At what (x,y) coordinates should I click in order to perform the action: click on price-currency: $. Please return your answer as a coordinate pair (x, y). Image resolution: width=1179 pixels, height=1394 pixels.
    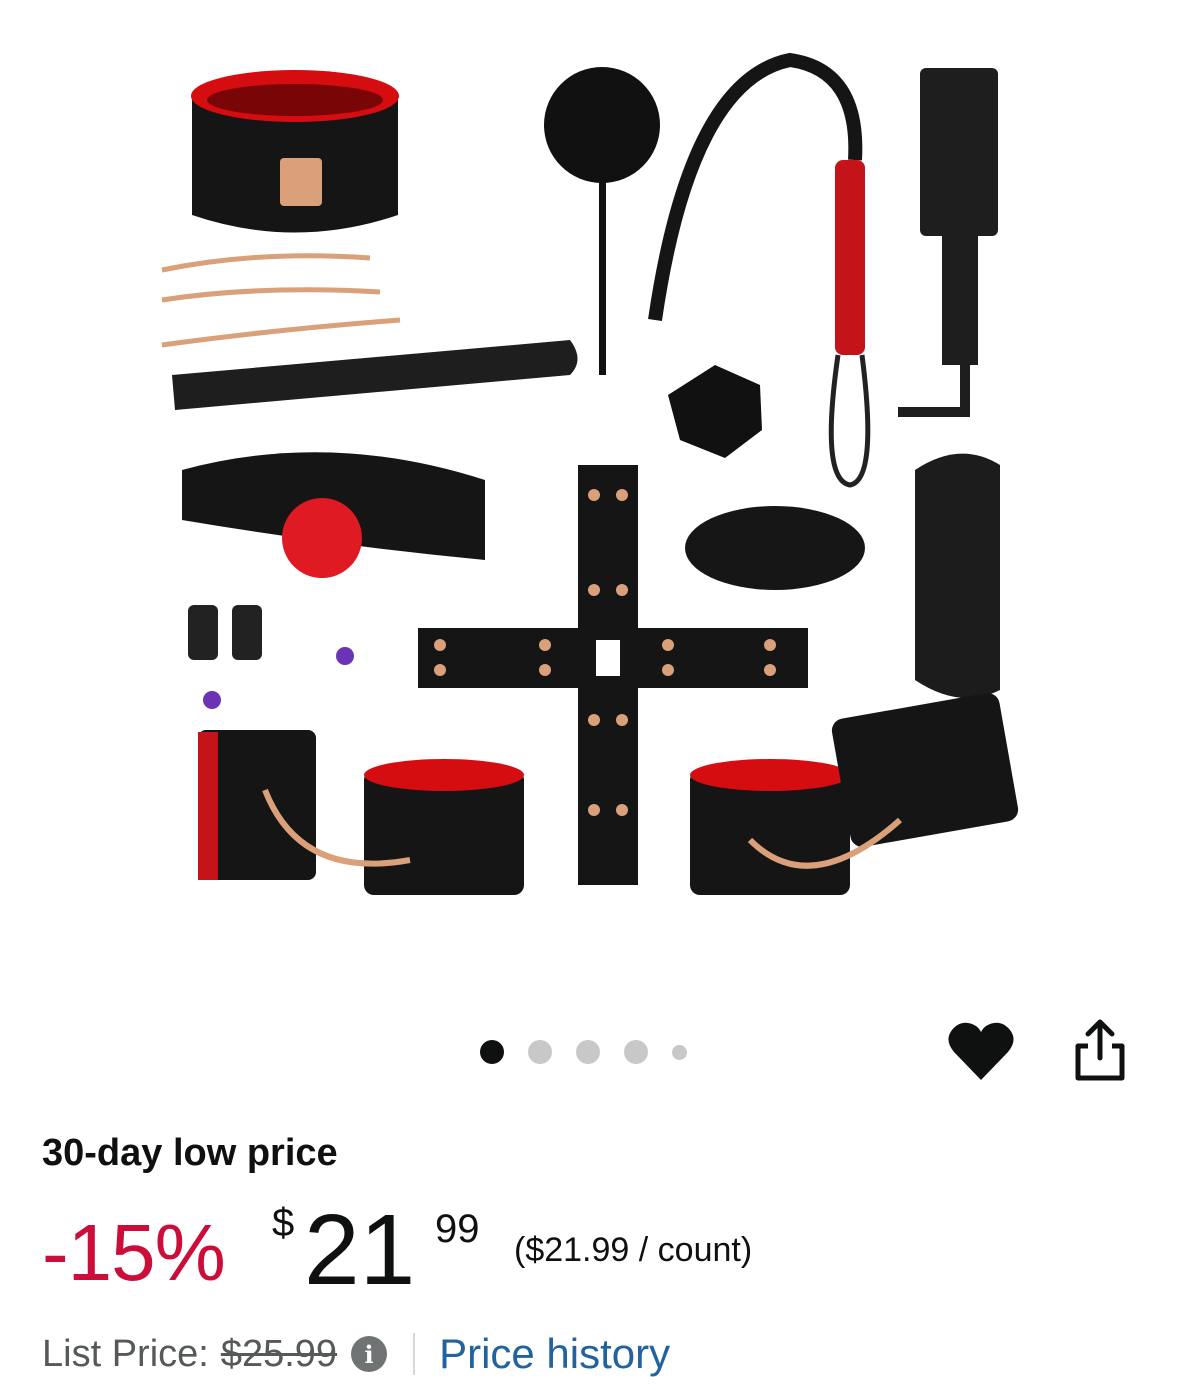
    Looking at the image, I should click on (283, 1223).